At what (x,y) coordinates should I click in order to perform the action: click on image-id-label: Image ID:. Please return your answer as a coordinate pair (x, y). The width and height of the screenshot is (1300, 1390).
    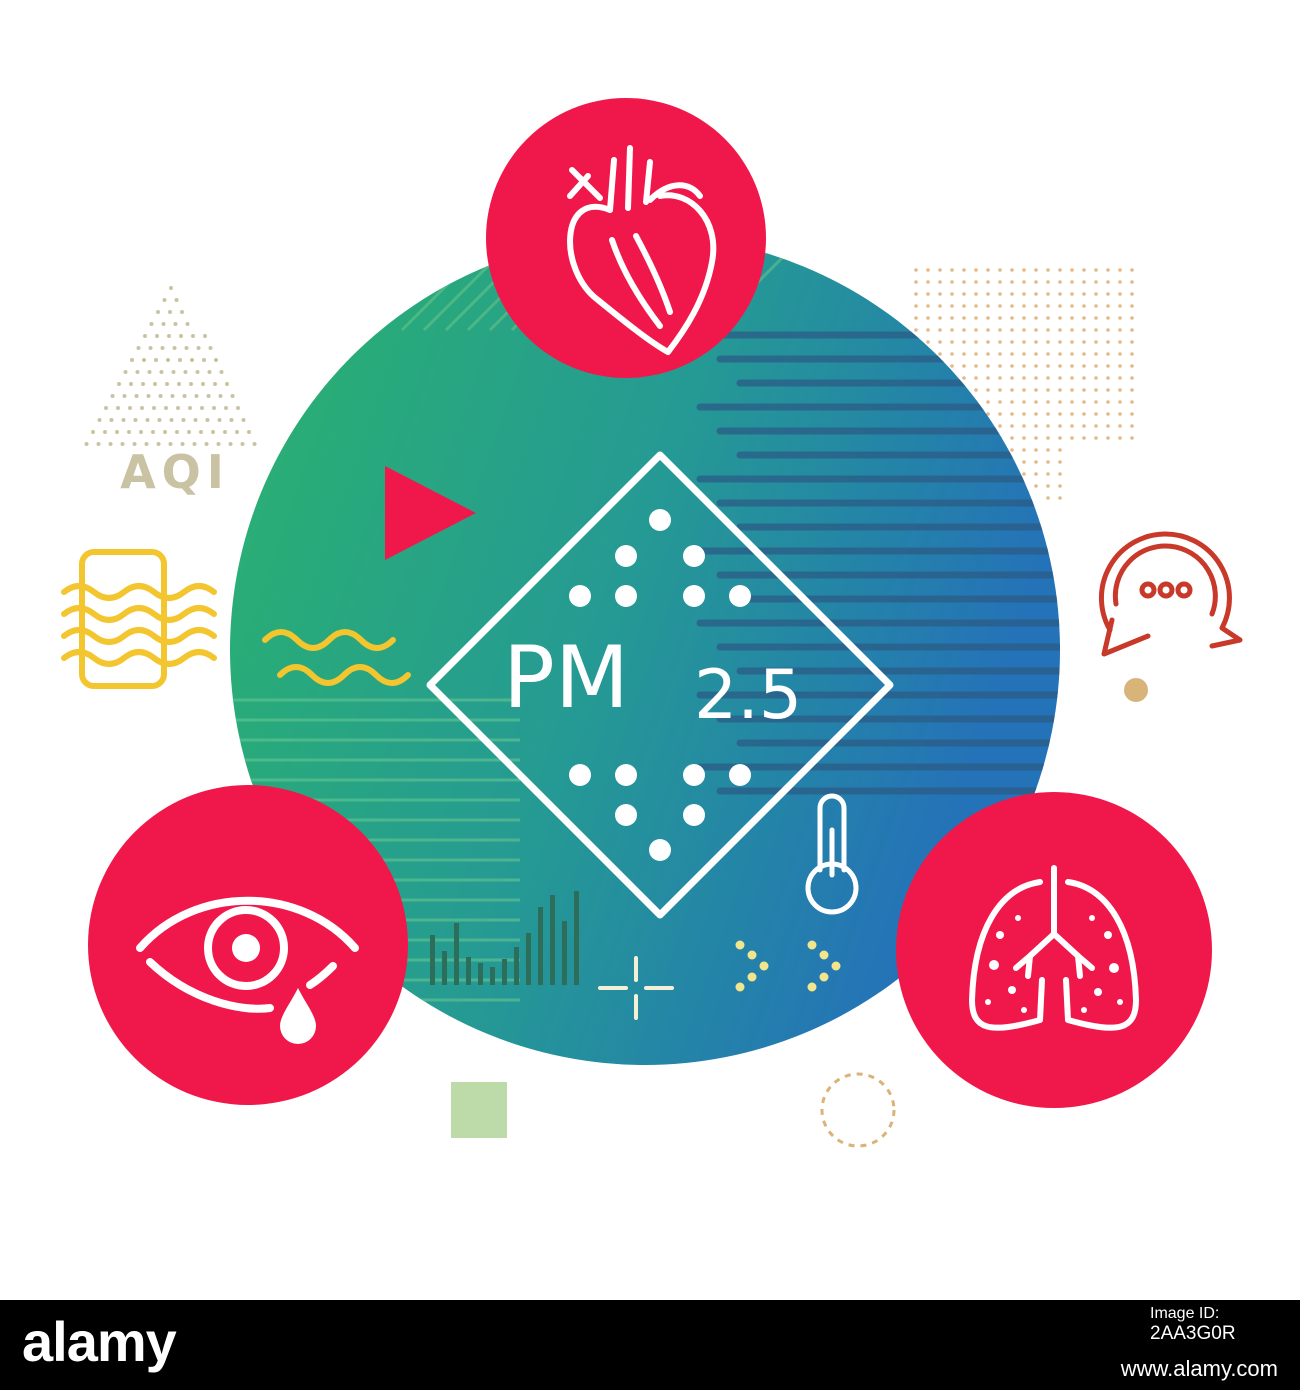
    Looking at the image, I should click on (1185, 1313).